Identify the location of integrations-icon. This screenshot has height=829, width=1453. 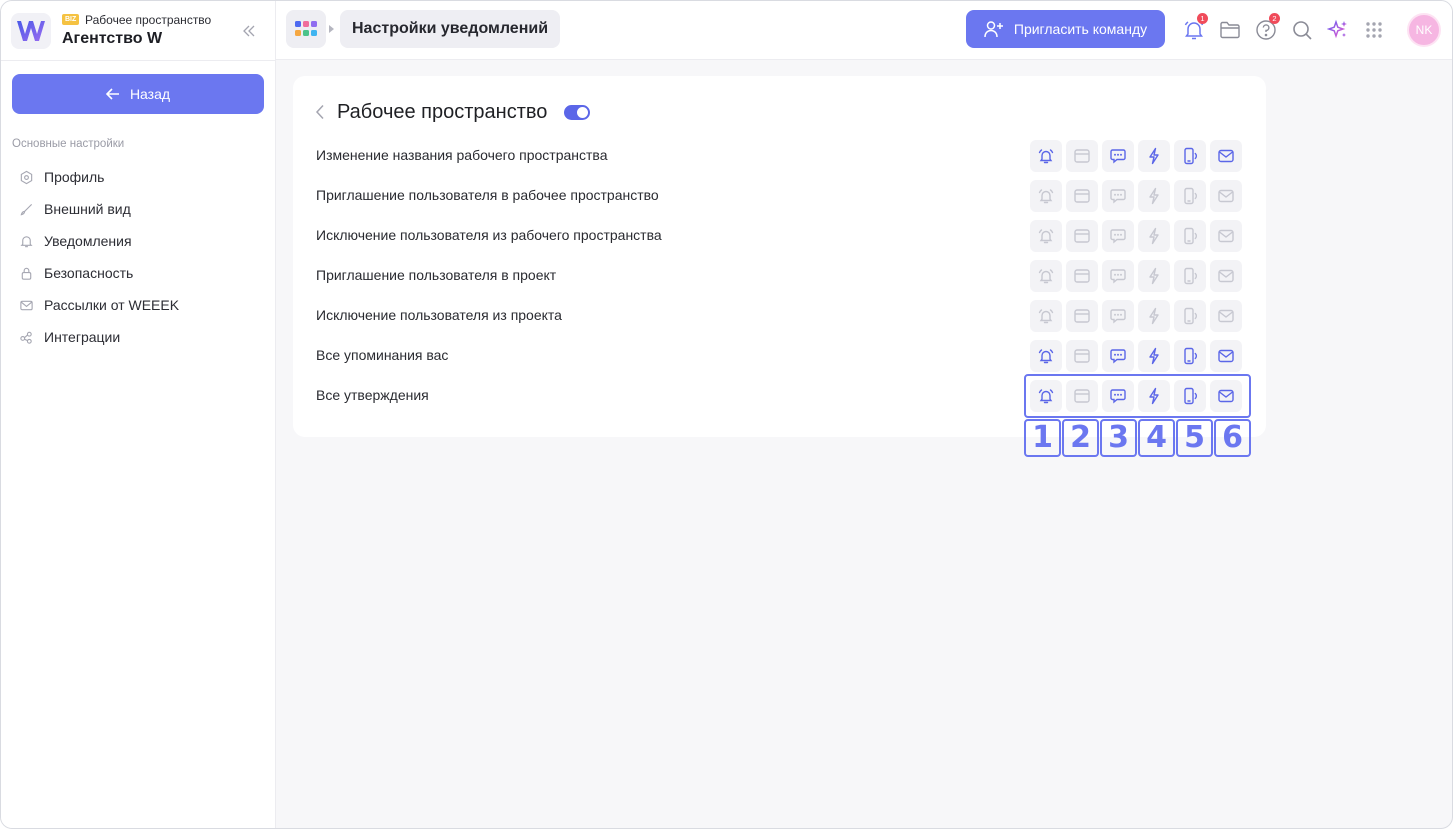
(26, 337).